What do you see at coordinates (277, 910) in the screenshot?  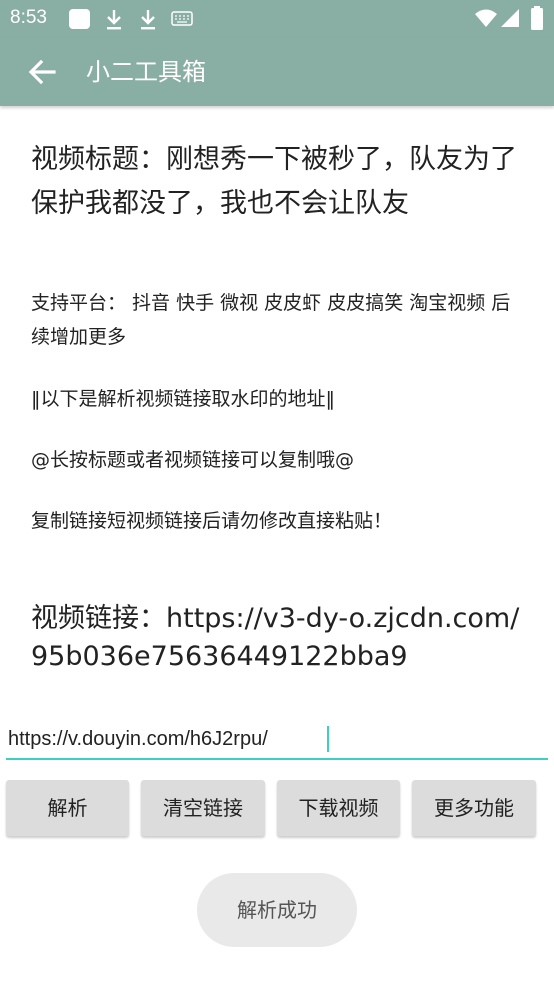 I see `toast-message: 解析成功` at bounding box center [277, 910].